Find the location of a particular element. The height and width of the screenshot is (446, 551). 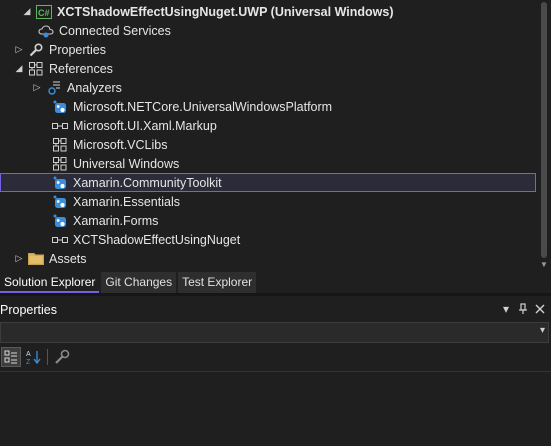

wrench-icon is located at coordinates (36, 50).